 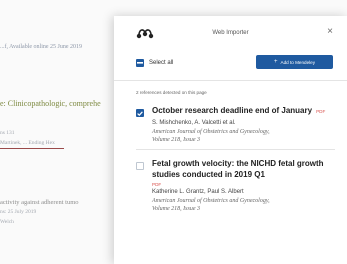 I want to click on reference-count-text: 2 references detected on this page, so click(x=171, y=92).